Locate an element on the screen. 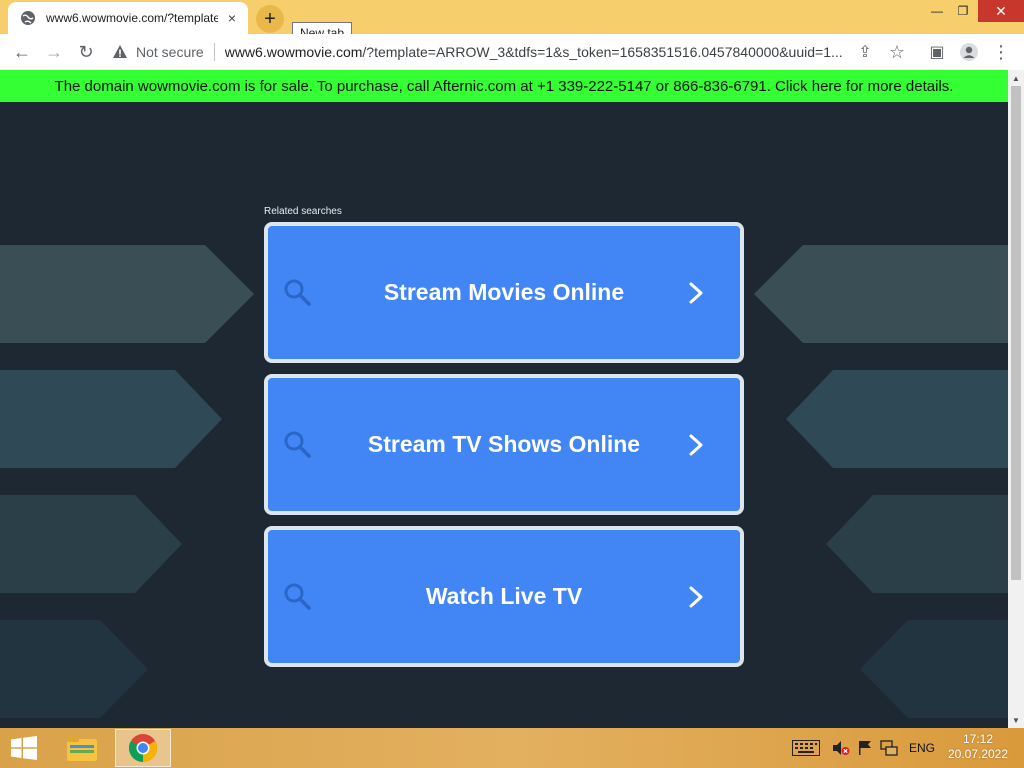 Image resolution: width=1024 pixels, height=768 pixels. url-host: www6.wowmovie.com is located at coordinates (293, 52).